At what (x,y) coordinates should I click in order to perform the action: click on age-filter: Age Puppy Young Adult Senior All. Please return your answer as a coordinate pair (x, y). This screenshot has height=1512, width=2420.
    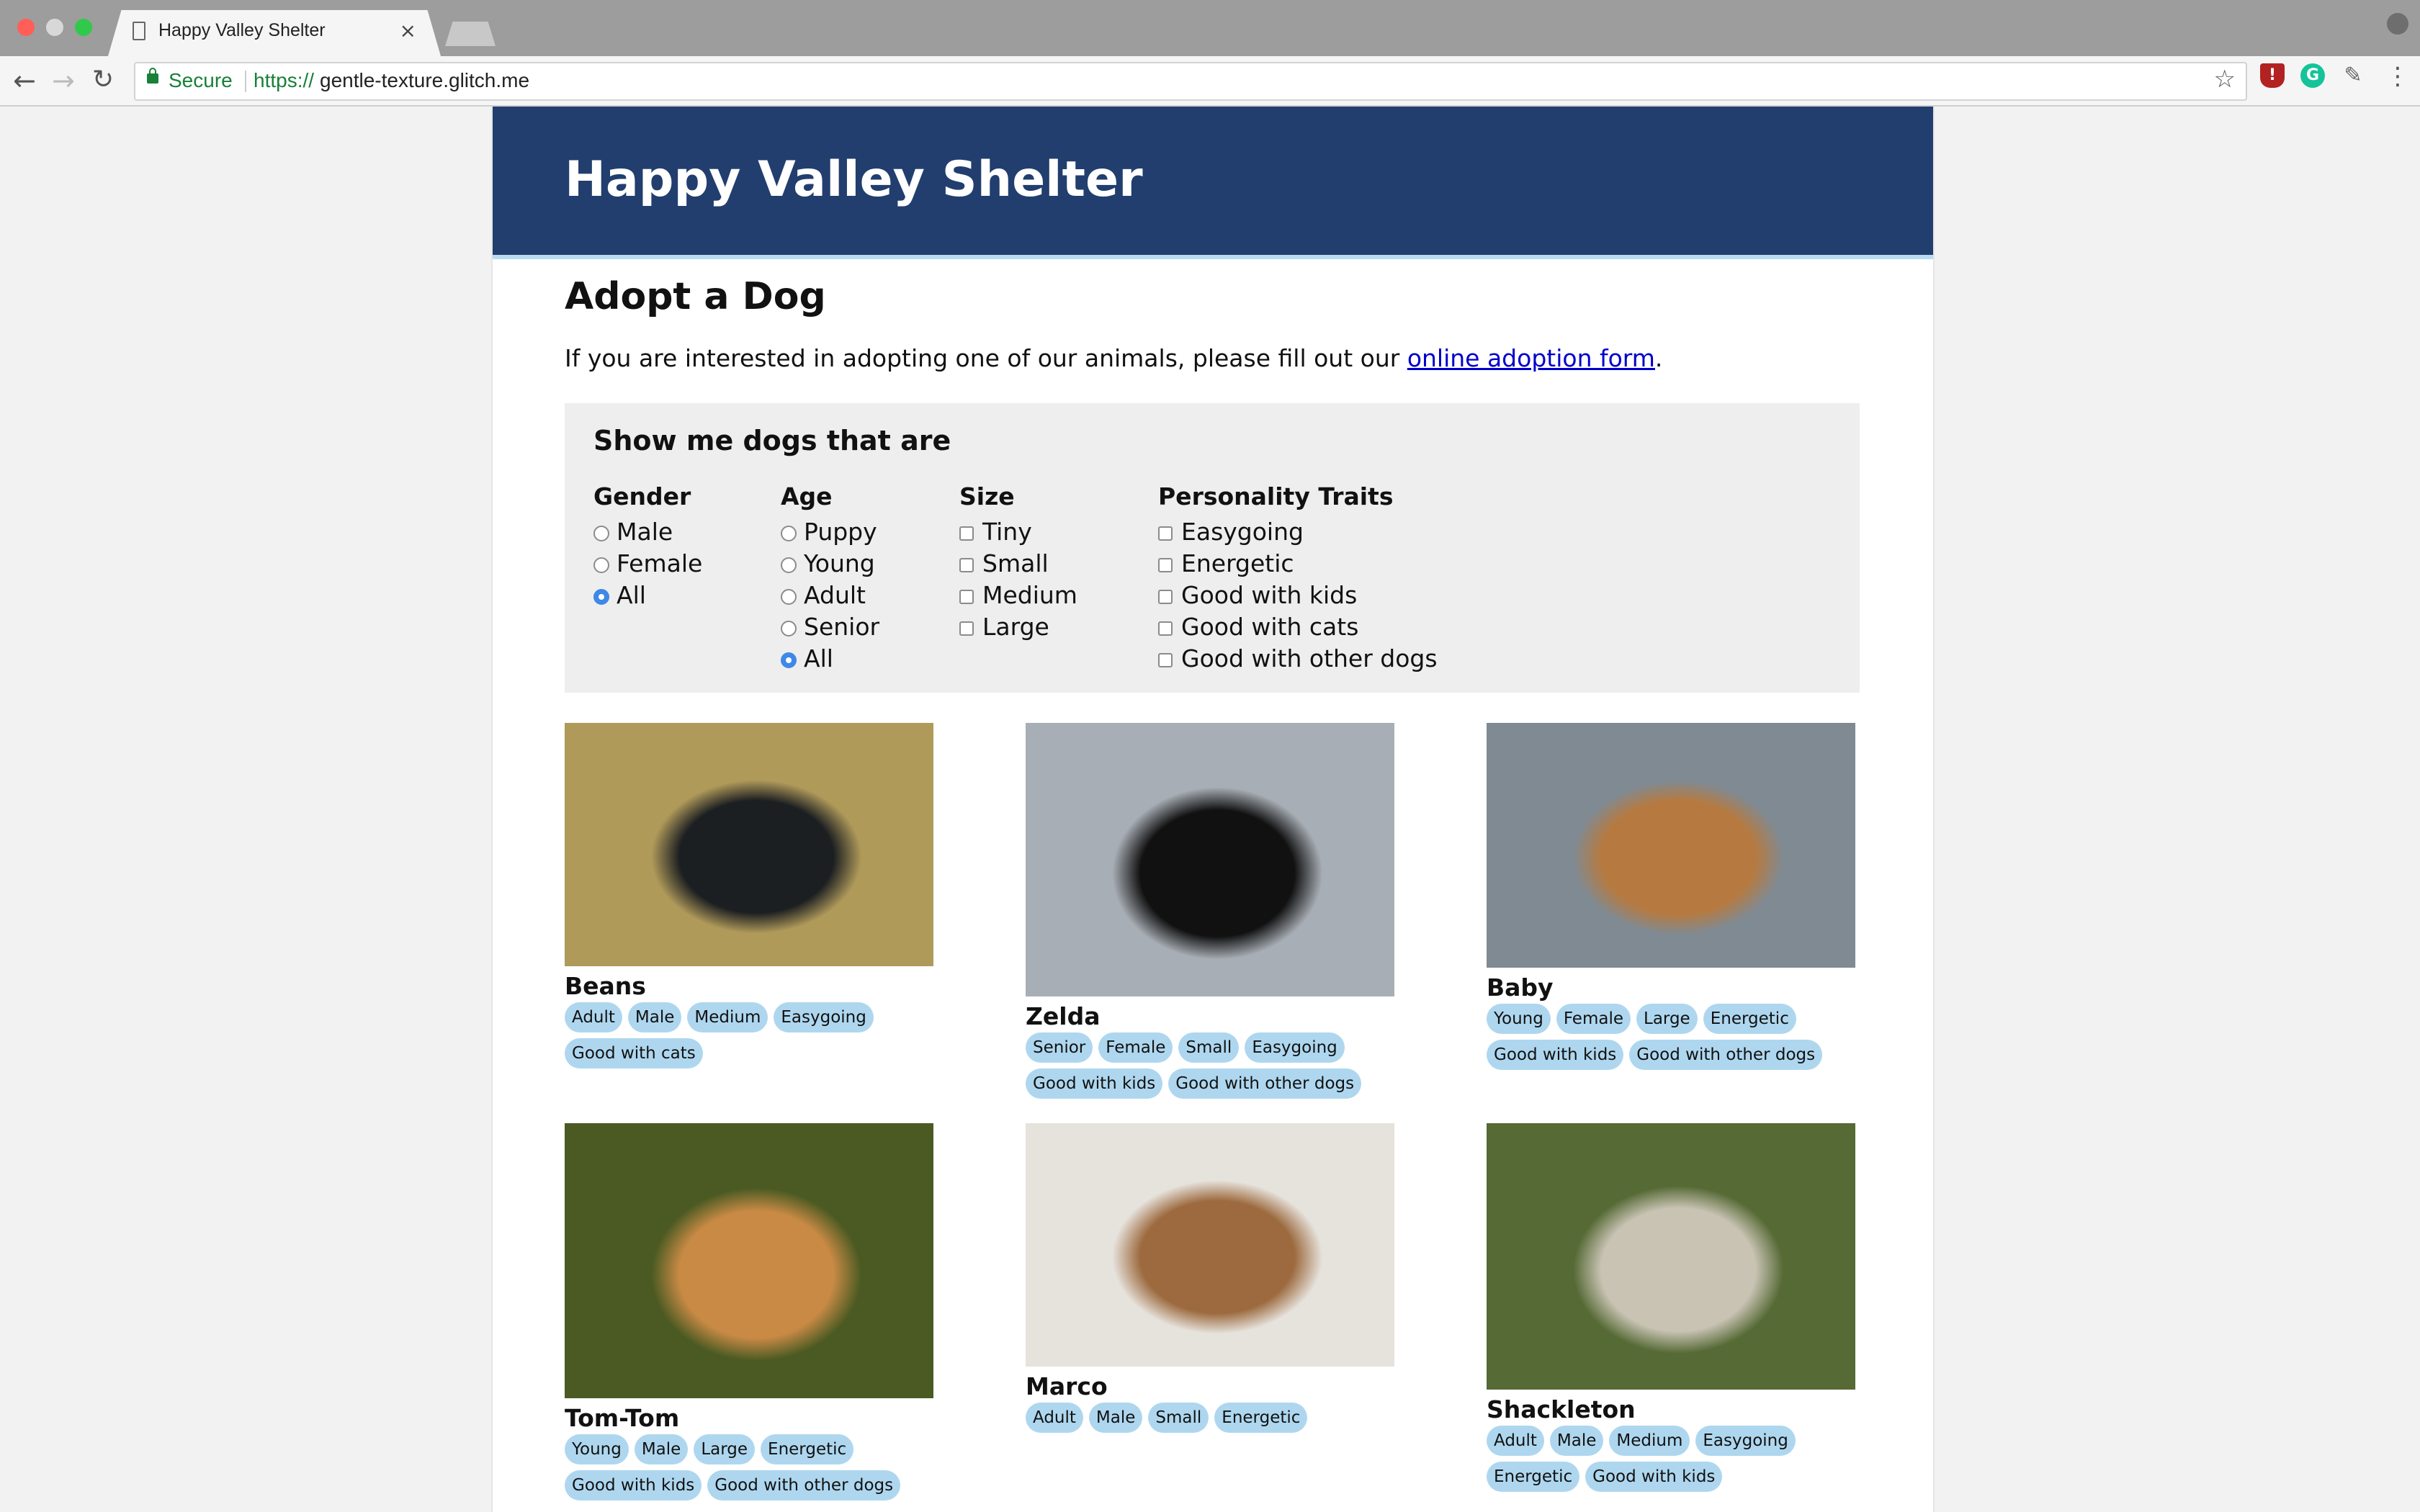
    Looking at the image, I should click on (830, 578).